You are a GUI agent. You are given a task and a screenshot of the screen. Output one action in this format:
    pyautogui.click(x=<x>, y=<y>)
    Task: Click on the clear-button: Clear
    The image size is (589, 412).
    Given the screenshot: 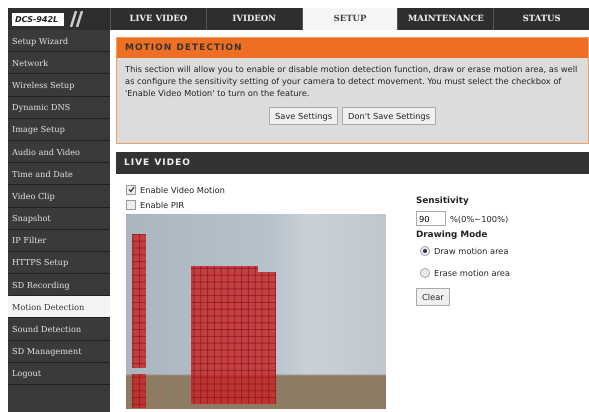 What is the action you would take?
    pyautogui.click(x=433, y=297)
    